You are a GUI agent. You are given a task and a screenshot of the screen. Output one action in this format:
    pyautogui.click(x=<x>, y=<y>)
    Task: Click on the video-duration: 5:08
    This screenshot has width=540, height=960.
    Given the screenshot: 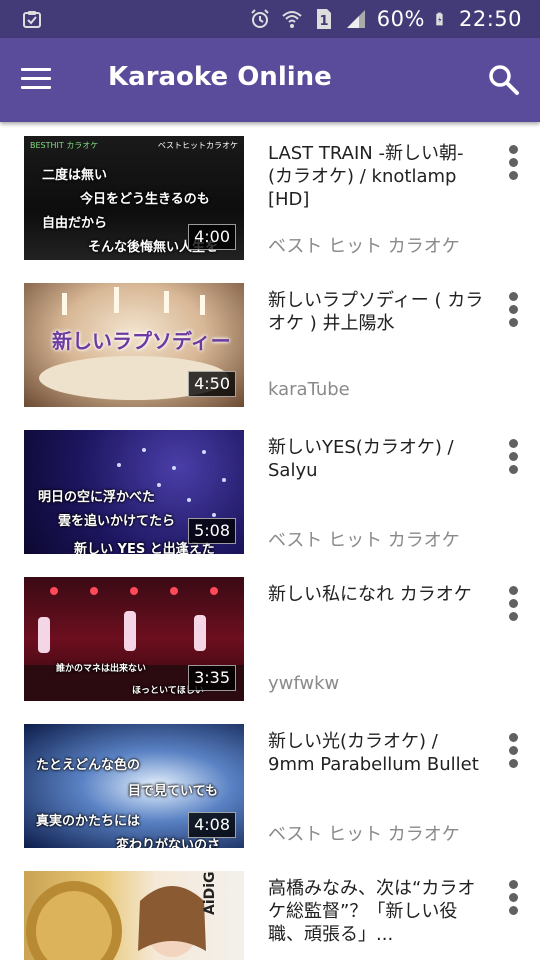 What is the action you would take?
    pyautogui.click(x=212, y=531)
    